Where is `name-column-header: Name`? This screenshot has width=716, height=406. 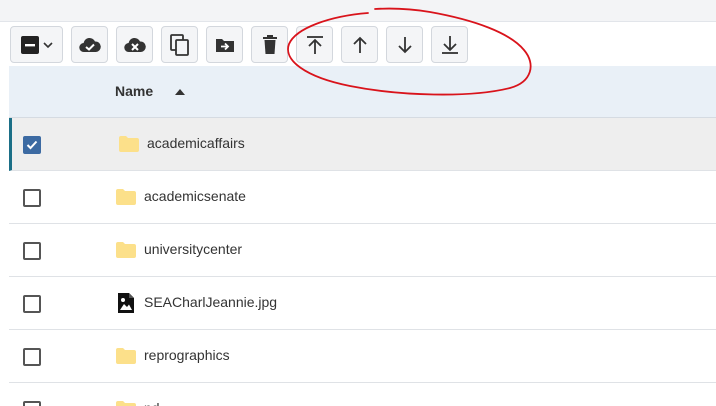 name-column-header: Name is located at coordinates (134, 91).